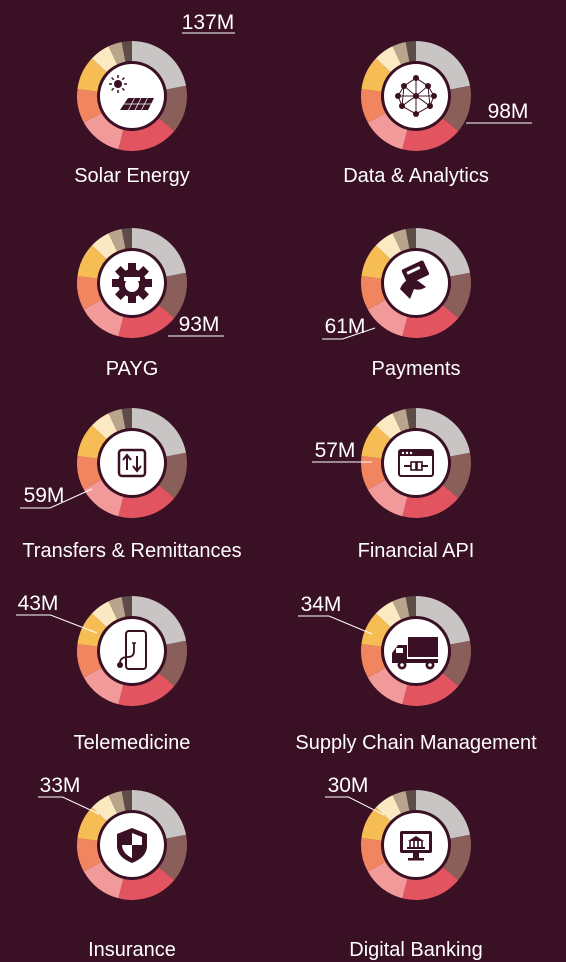  Describe the element at coordinates (199, 324) in the screenshot. I see `value-label: 93M` at that location.